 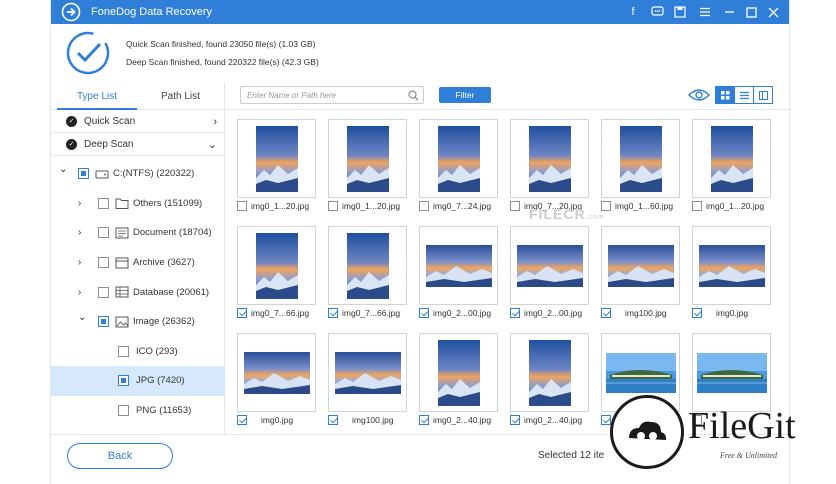 What do you see at coordinates (109, 144) in the screenshot?
I see `deep-scan-label: Deep Scan` at bounding box center [109, 144].